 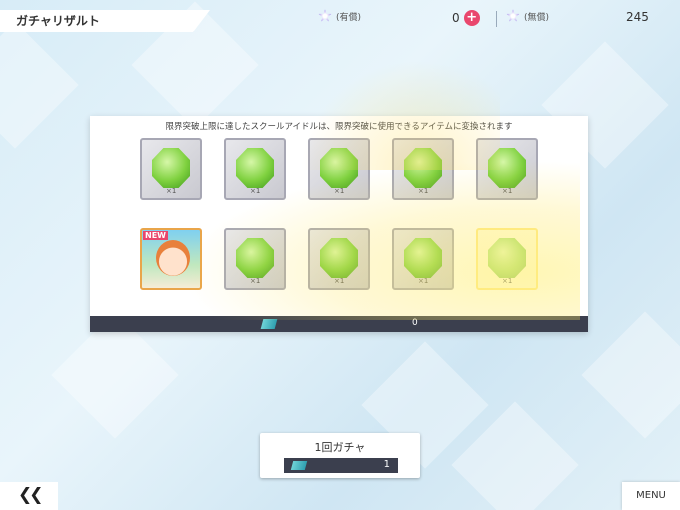 I want to click on single-gacha-button: 1回ガチャ 1, so click(x=340, y=455).